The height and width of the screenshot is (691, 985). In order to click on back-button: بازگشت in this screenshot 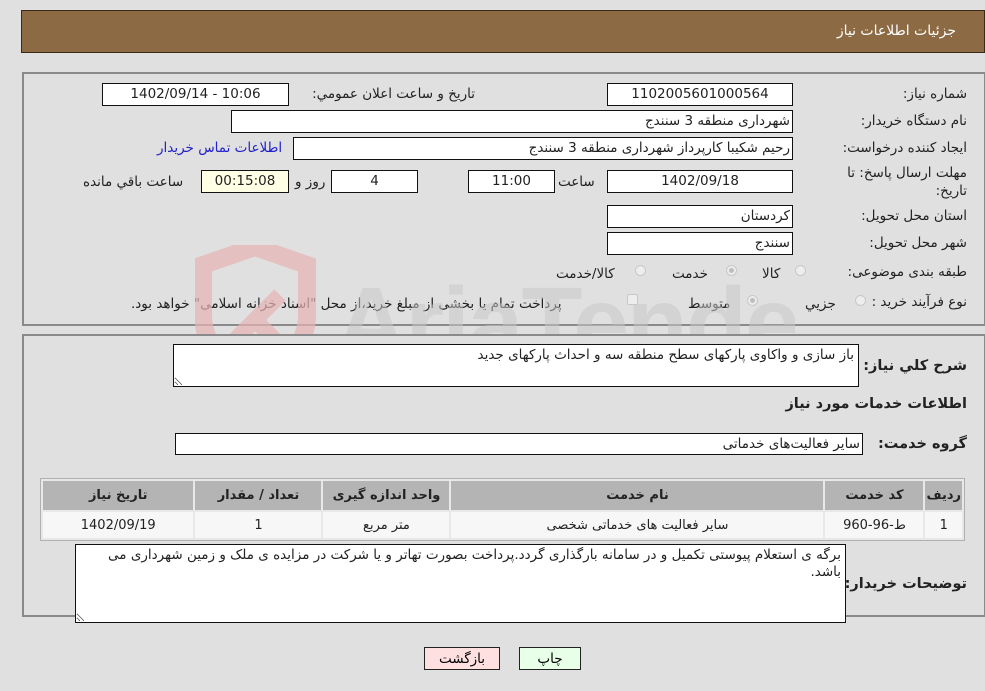, I will do `click(462, 658)`.